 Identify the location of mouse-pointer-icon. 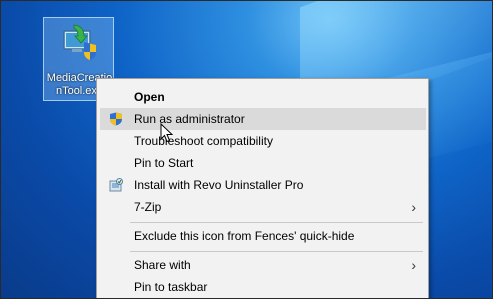
(167, 133).